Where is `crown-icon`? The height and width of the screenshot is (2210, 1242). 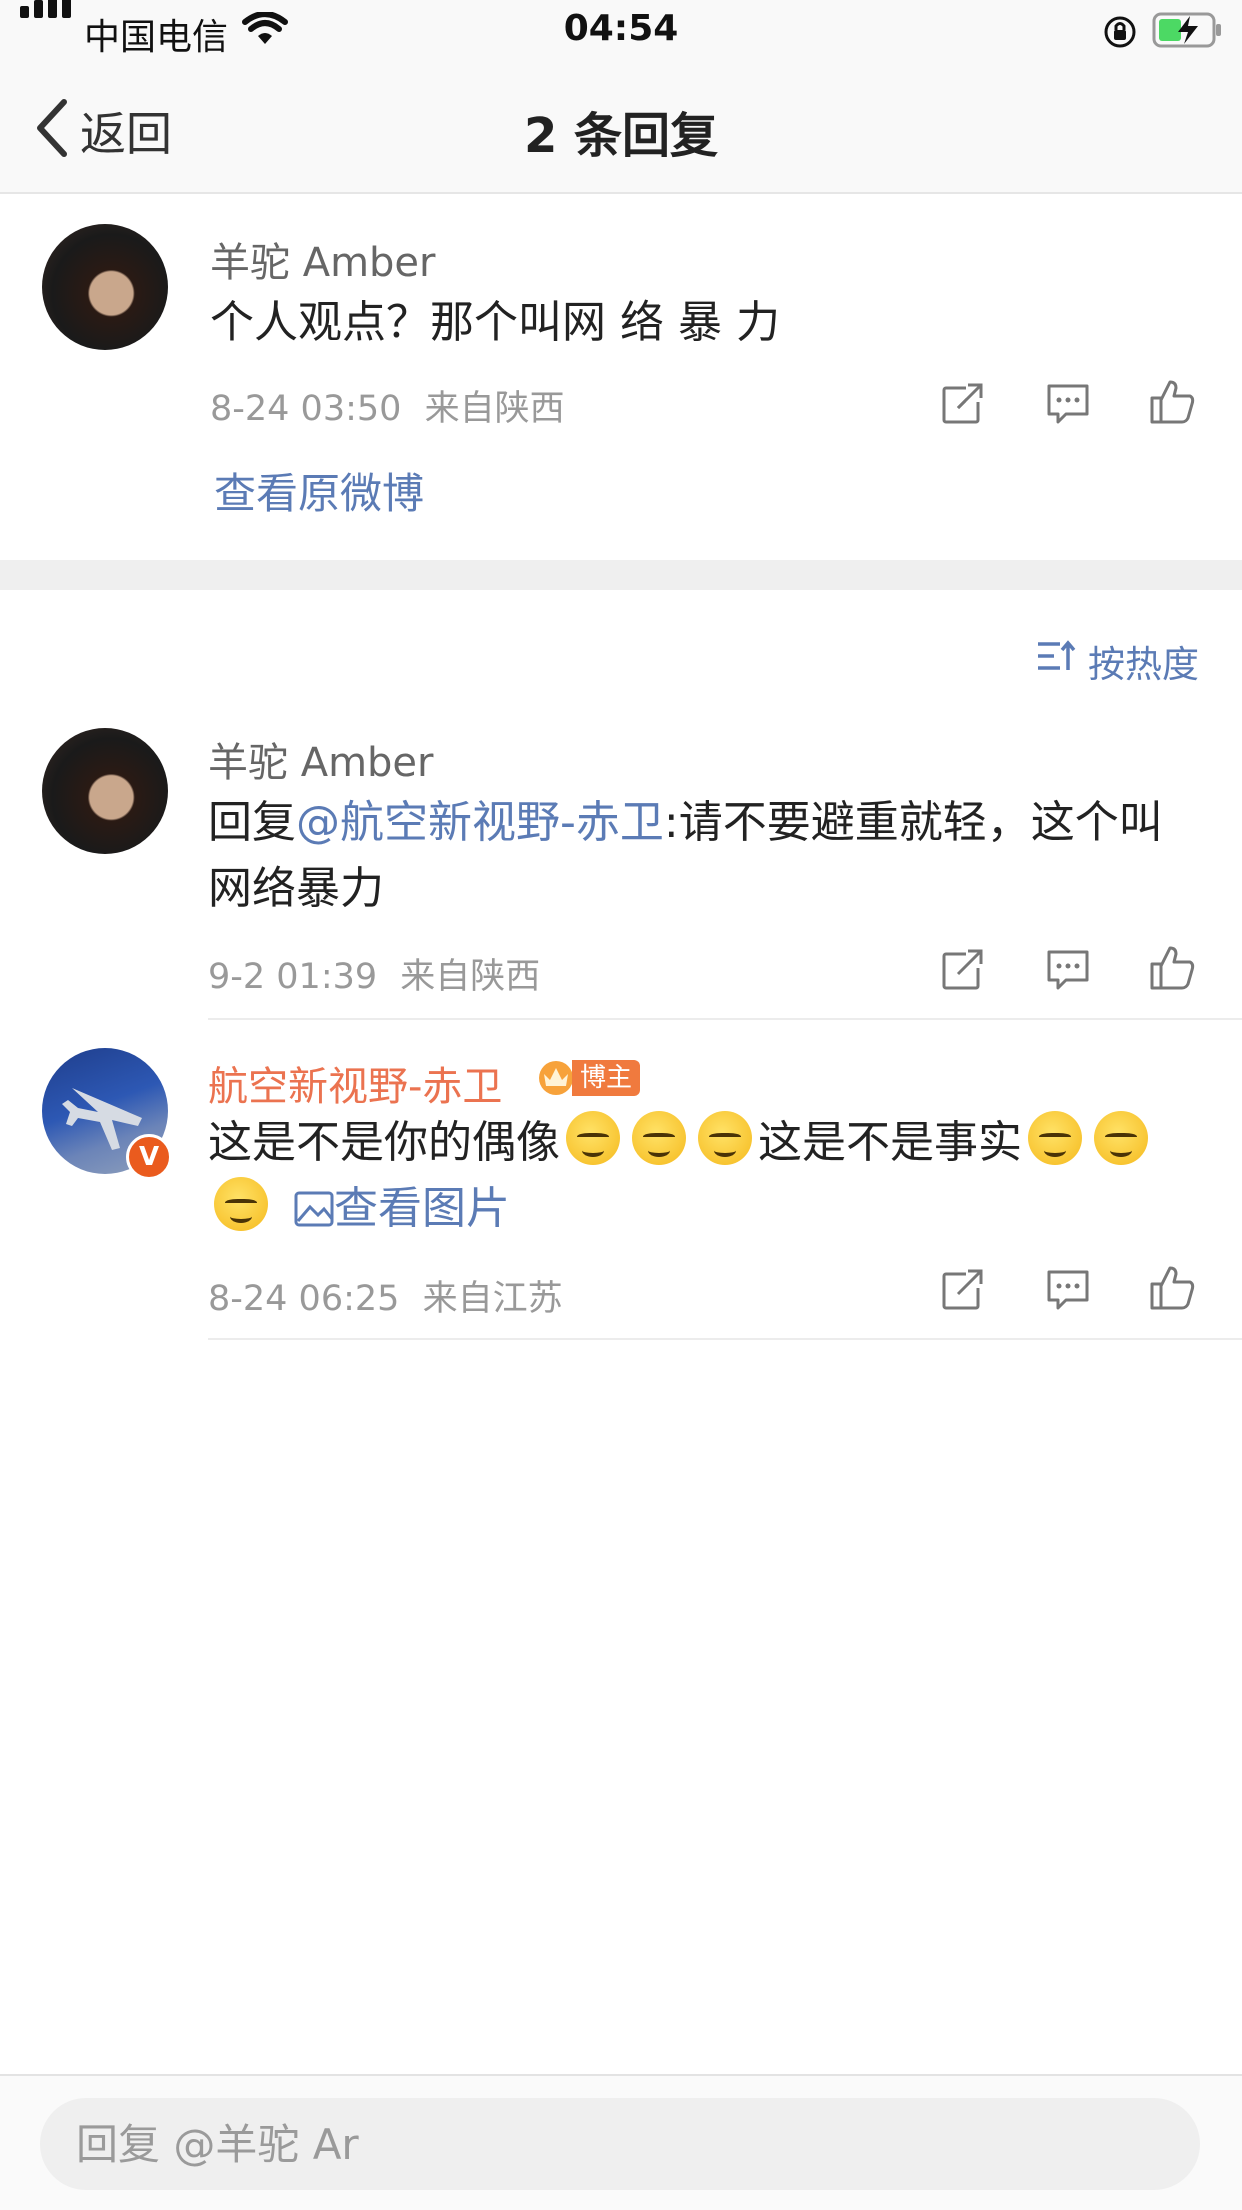
crown-icon is located at coordinates (556, 1078).